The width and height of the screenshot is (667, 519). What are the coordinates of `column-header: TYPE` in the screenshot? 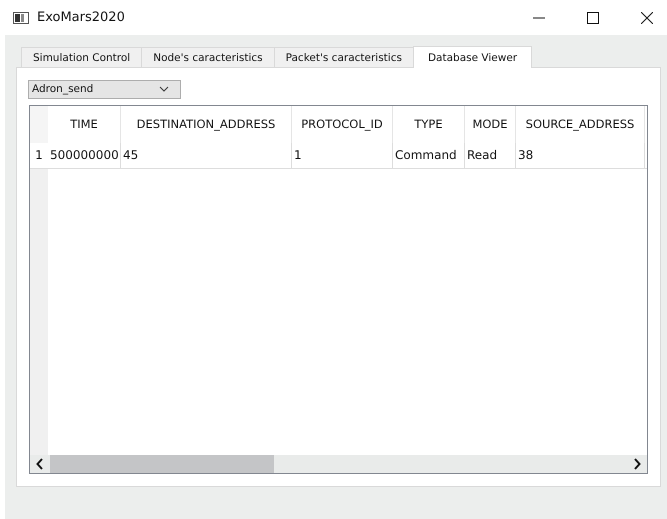 It's located at (429, 124).